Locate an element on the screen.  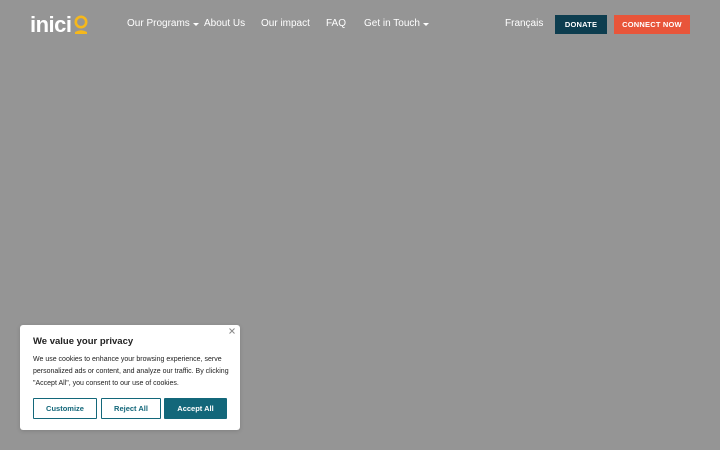
logo-sun-icon is located at coordinates (81, 25).